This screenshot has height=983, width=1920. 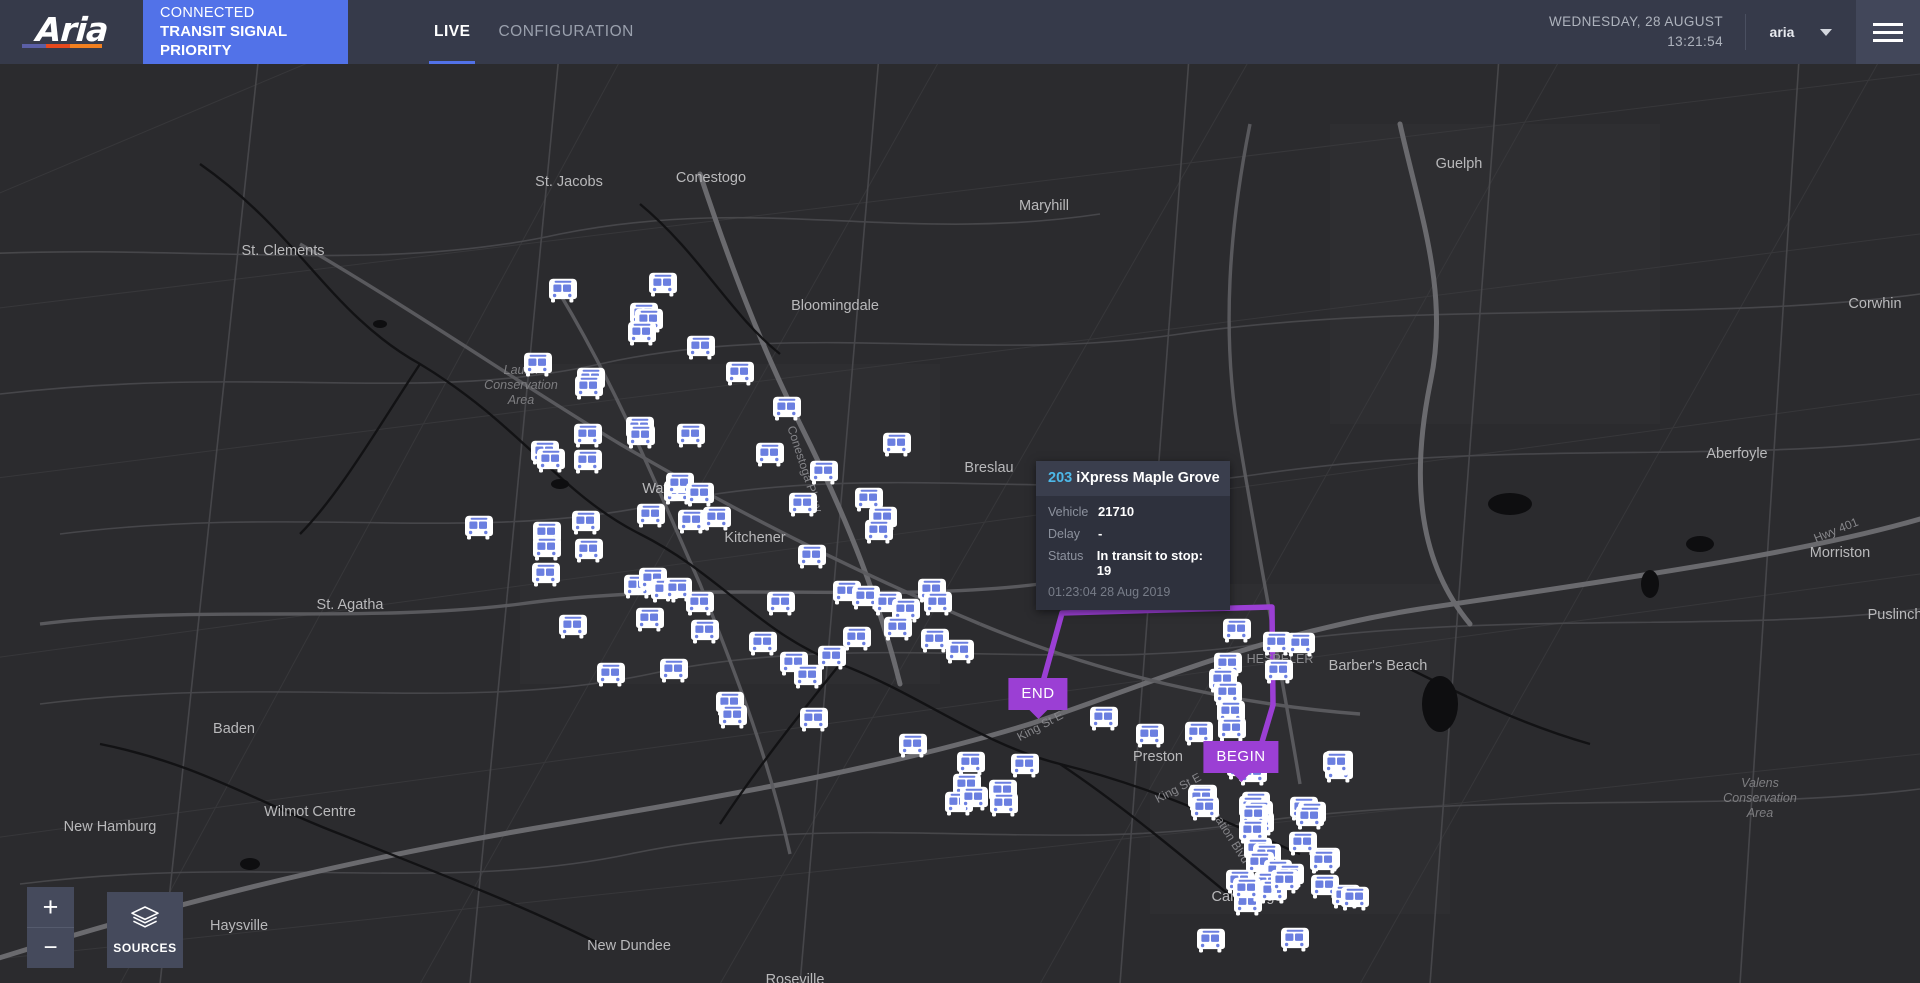 What do you see at coordinates (145, 919) in the screenshot?
I see `layers-icon` at bounding box center [145, 919].